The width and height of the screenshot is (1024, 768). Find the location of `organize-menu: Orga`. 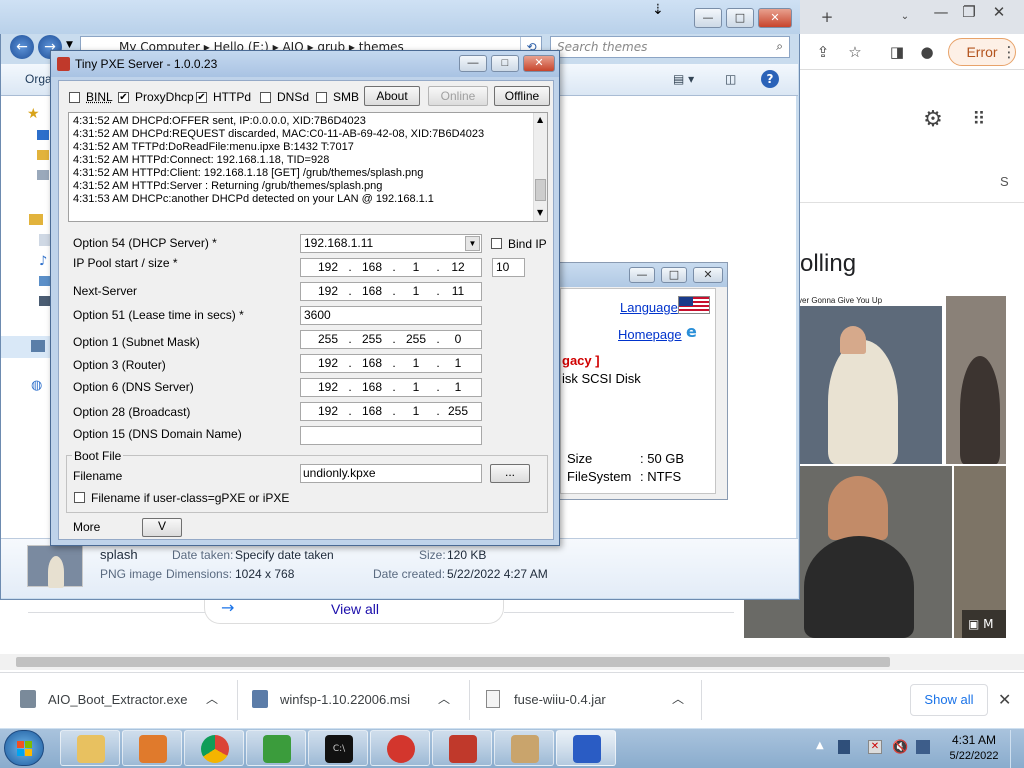

organize-menu: Orga is located at coordinates (38, 79).